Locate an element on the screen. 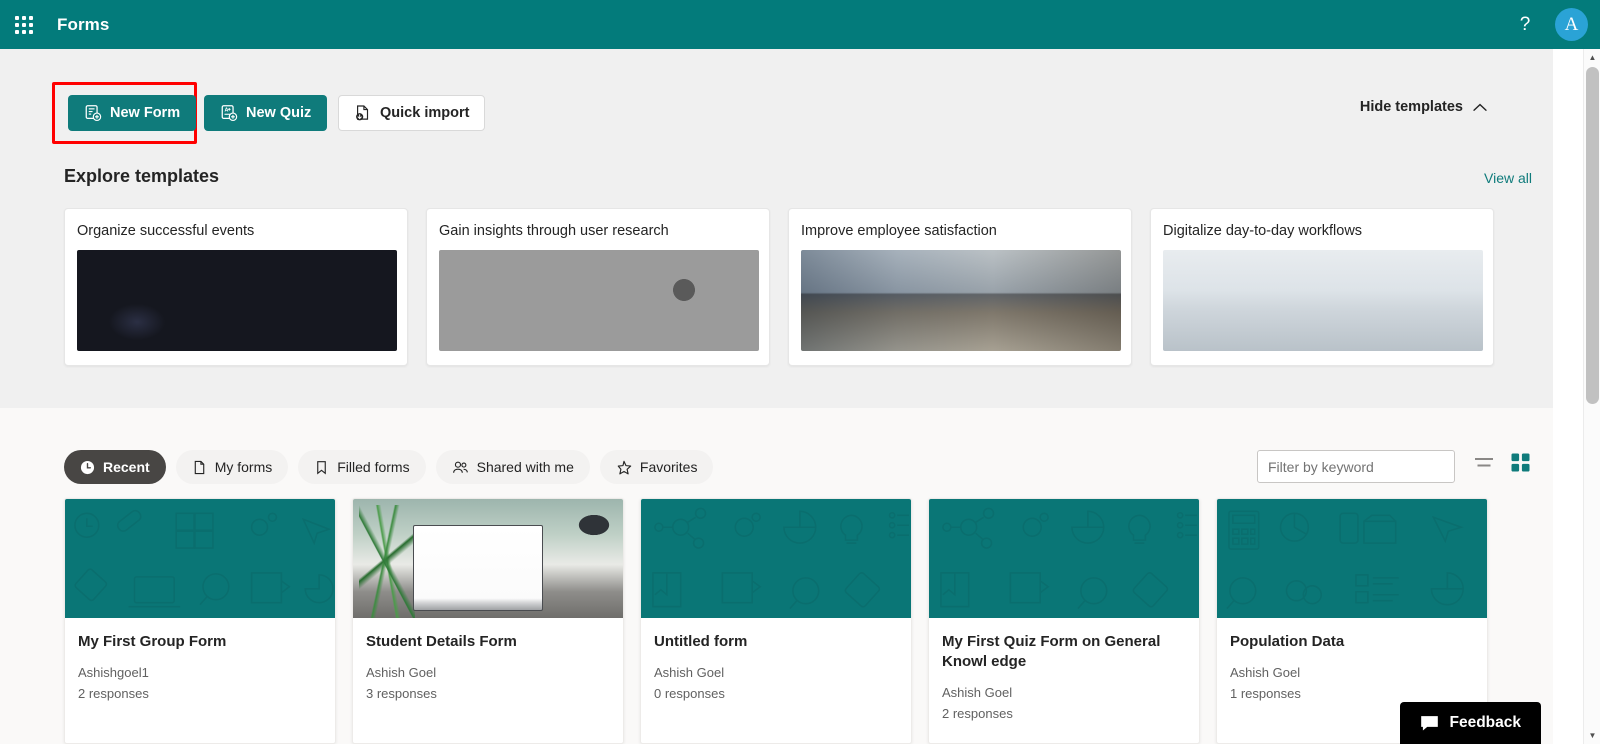 Image resolution: width=1600 pixels, height=744 pixels. new-form-button: New Form is located at coordinates (132, 113).